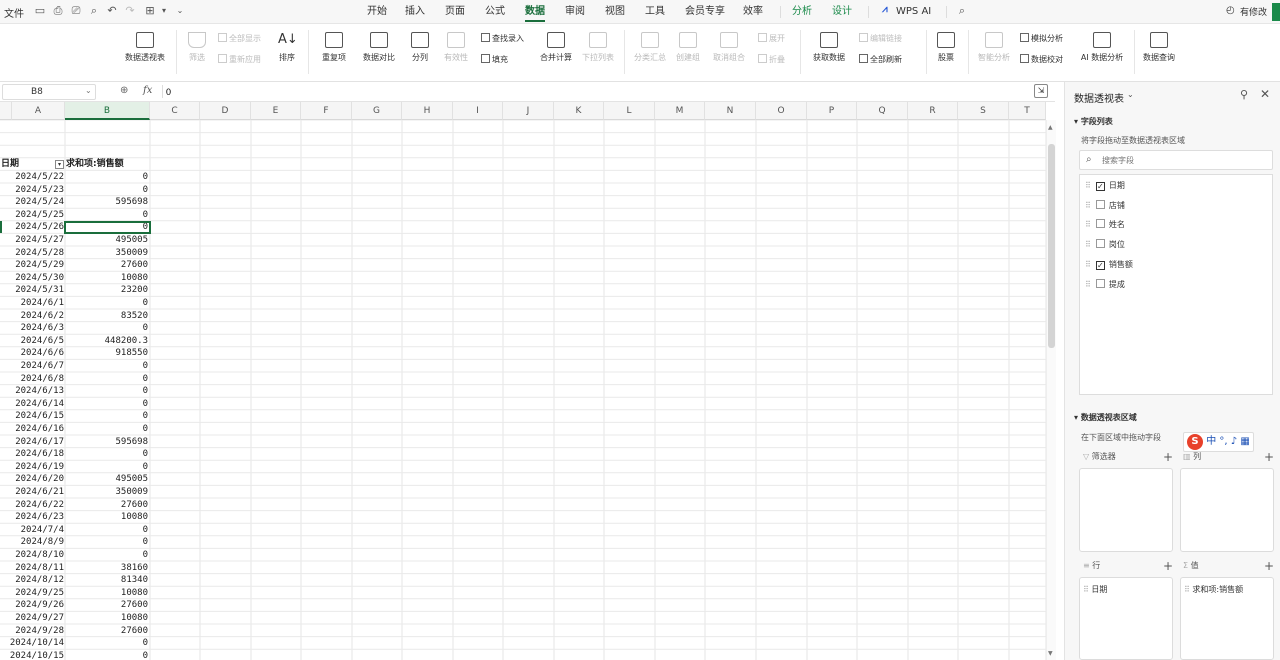 The width and height of the screenshot is (1280, 660). I want to click on expand-formula-icon: ⇲, so click(1041, 91).